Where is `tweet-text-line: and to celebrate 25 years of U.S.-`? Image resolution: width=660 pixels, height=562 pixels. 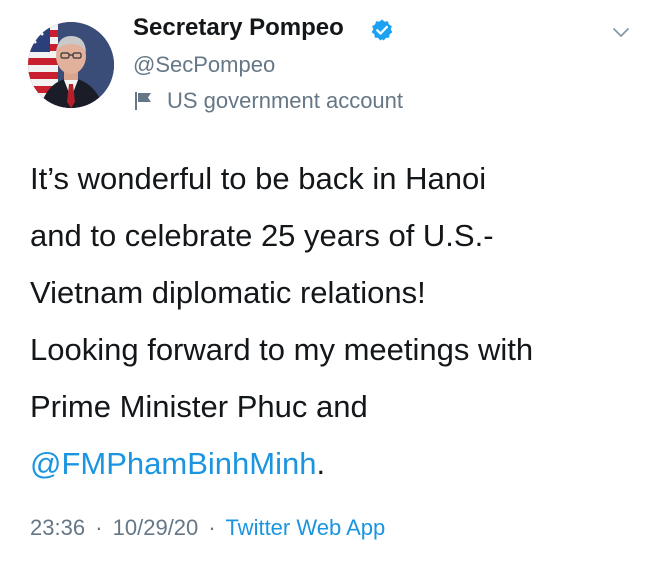
tweet-text-line: and to celebrate 25 years of U.S.- is located at coordinates (262, 235).